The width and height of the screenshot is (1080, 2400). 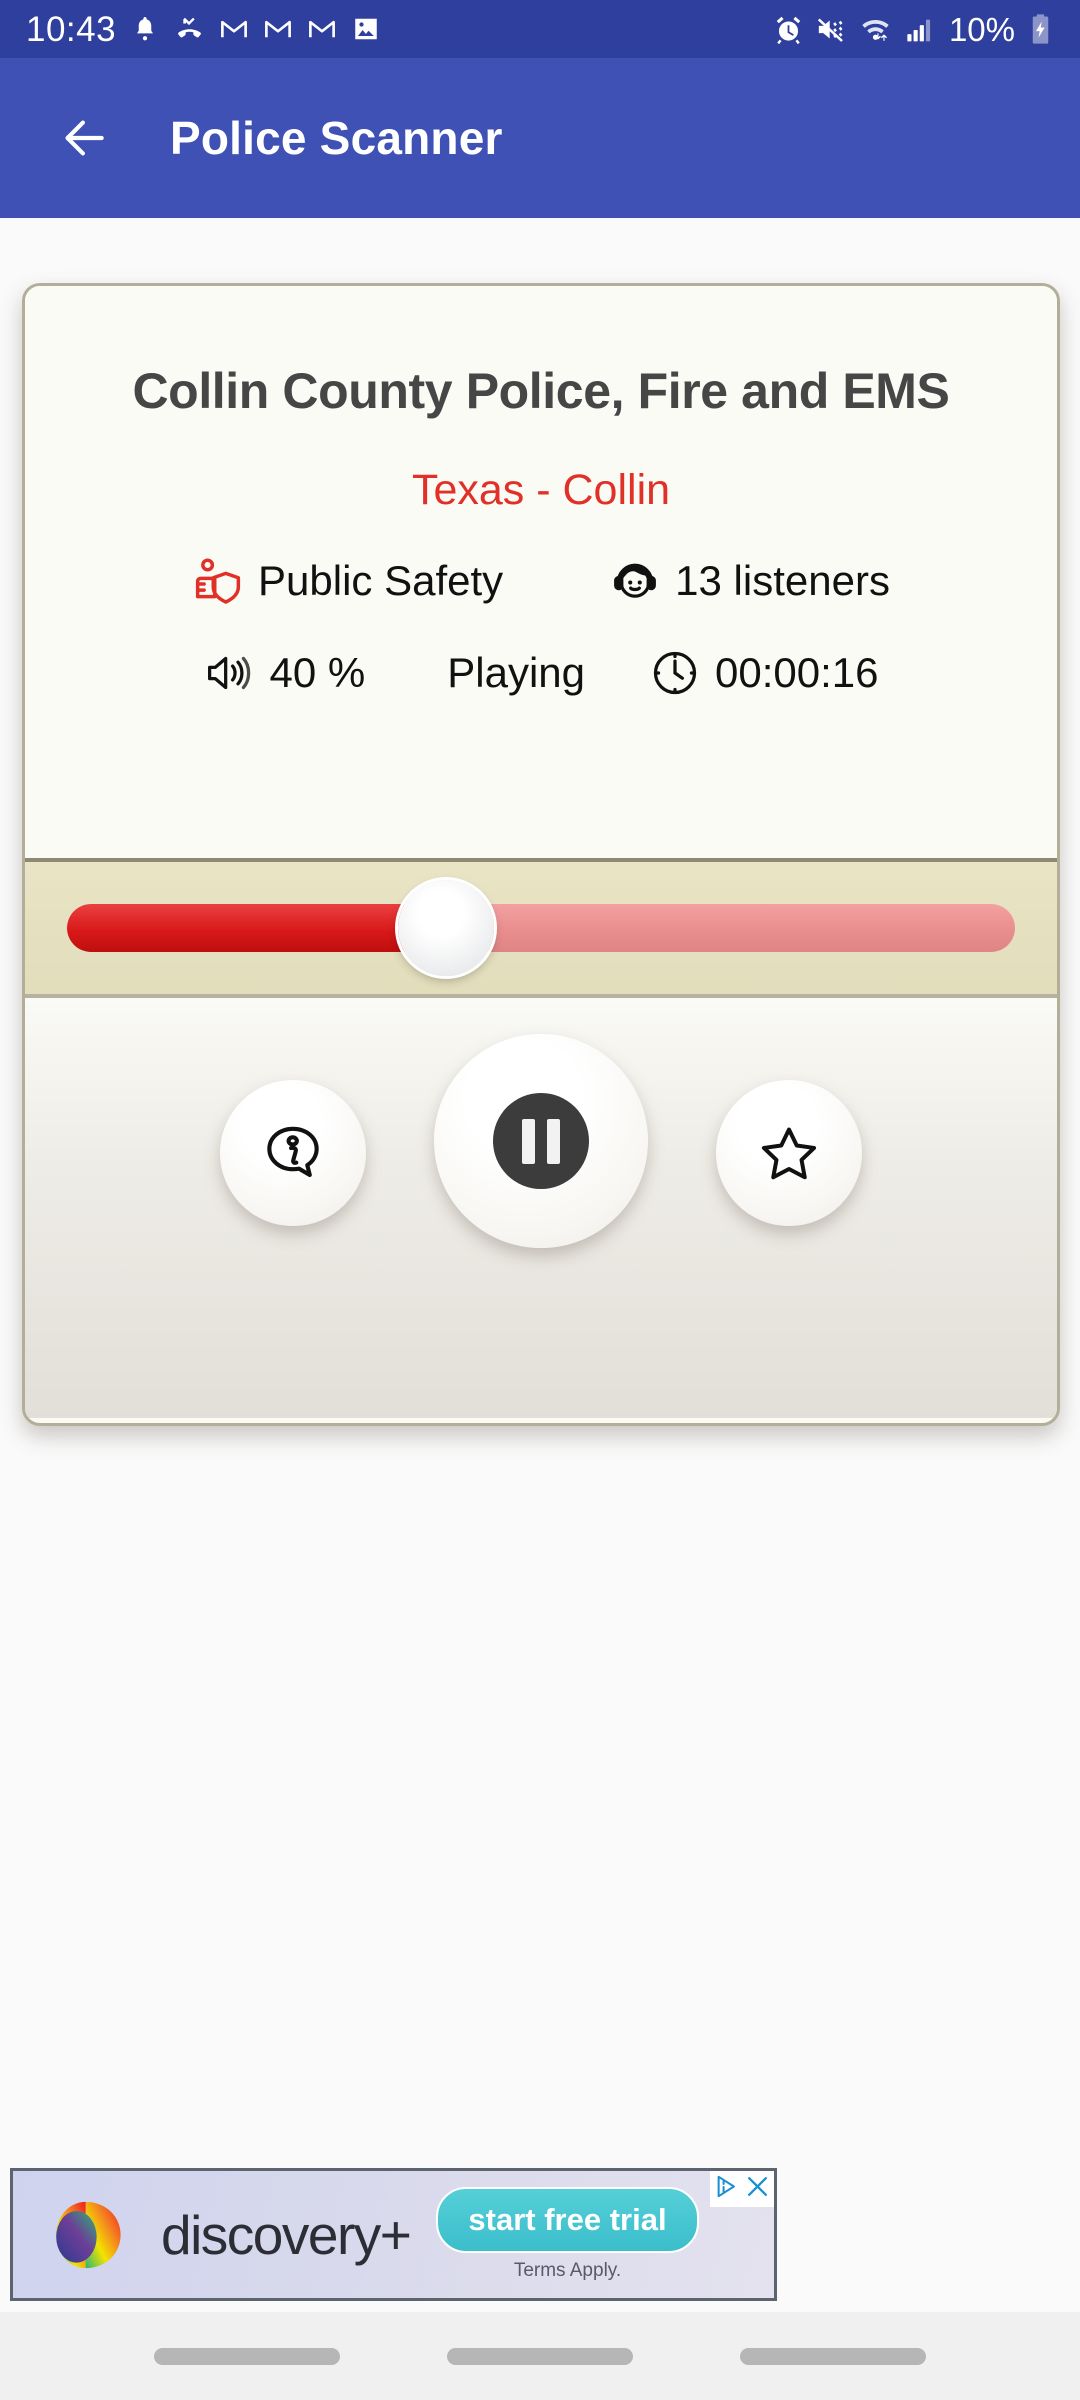 I want to click on ad-cta-group: start free trial Terms Apply., so click(x=567, y=2234).